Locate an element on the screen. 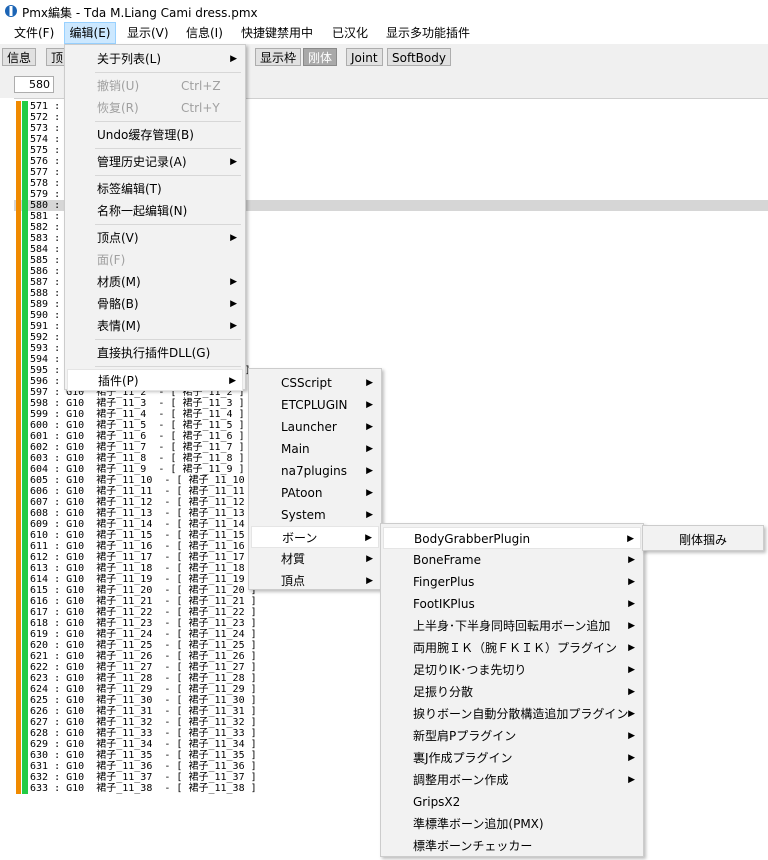 The width and height of the screenshot is (768, 860). list-item: 607 : G10 裙子_11_12 - [ 裙子_11_12 ] is located at coordinates (391, 502).